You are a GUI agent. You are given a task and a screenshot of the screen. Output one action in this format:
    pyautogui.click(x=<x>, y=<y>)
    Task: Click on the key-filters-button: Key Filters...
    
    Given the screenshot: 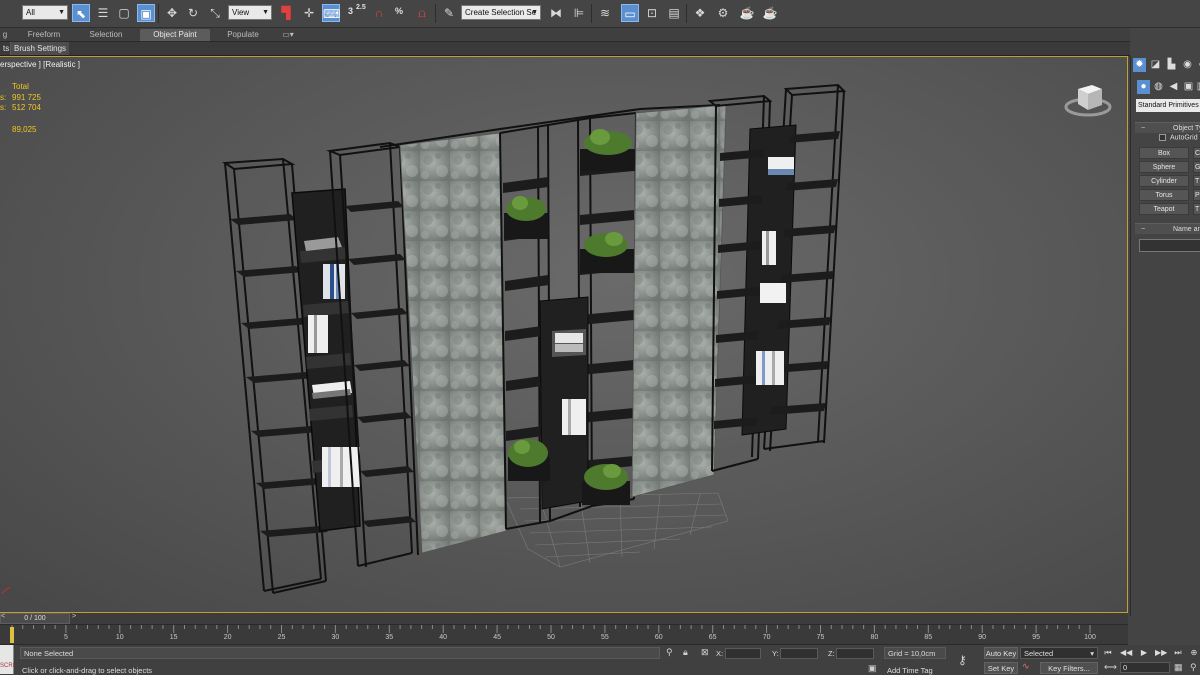 What is the action you would take?
    pyautogui.click(x=1069, y=668)
    